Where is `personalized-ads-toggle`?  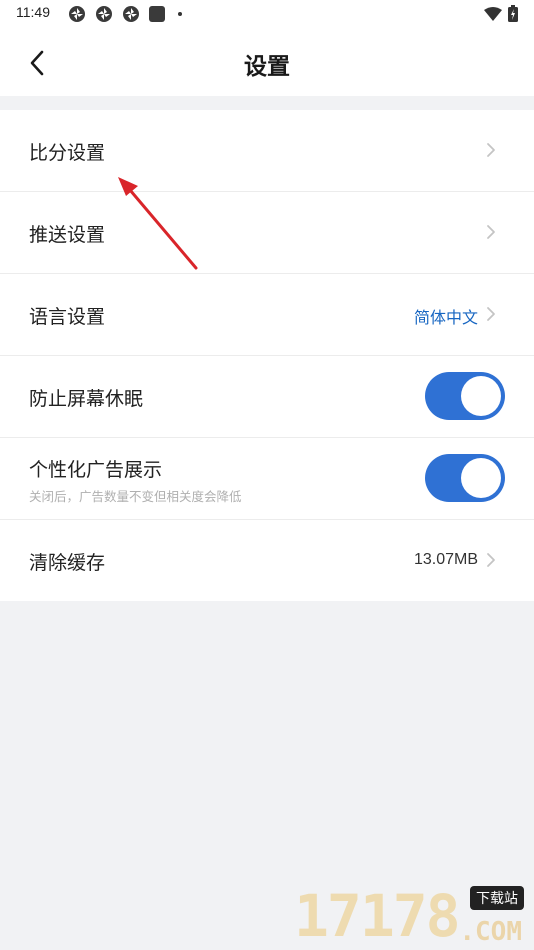
personalized-ads-toggle is located at coordinates (465, 478).